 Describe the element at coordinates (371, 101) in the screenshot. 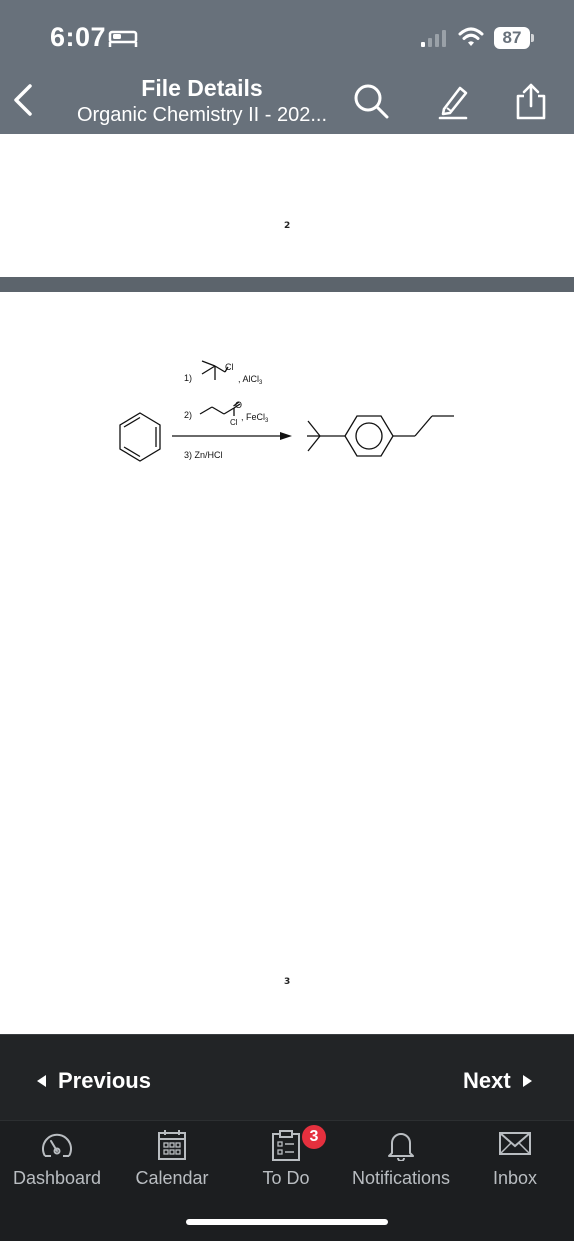

I see `search-icon` at that location.